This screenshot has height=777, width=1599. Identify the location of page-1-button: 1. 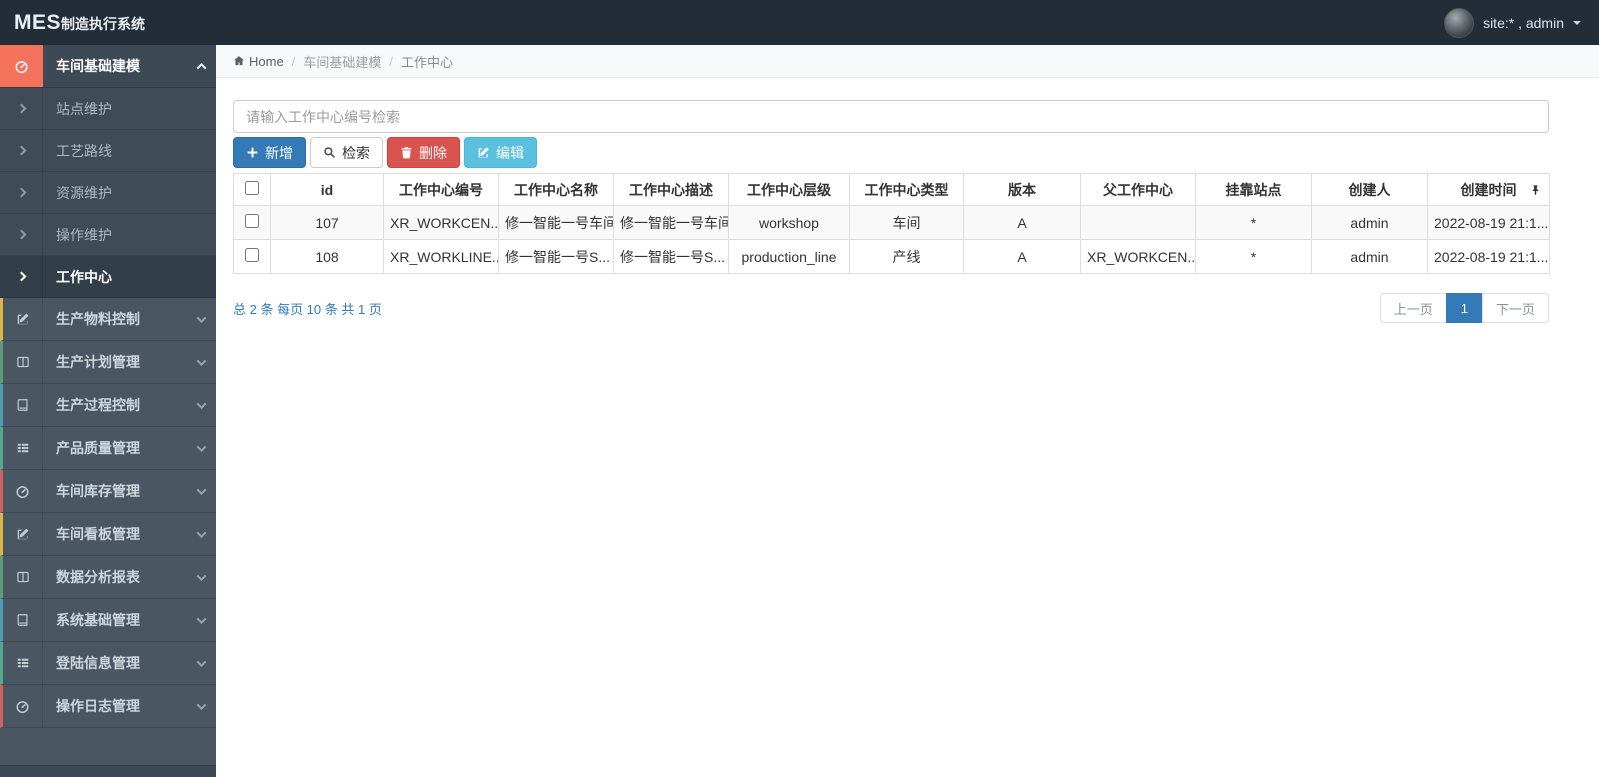
(1464, 308).